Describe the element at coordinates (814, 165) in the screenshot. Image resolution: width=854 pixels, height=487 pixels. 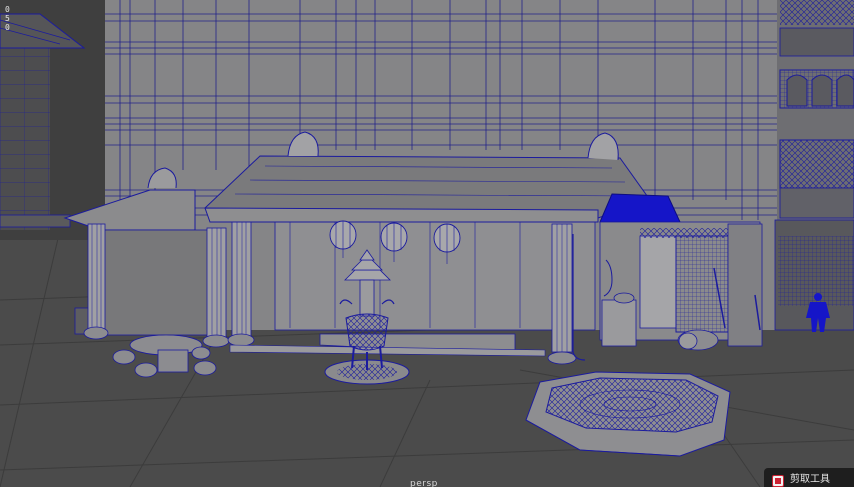
I see `right-building` at that location.